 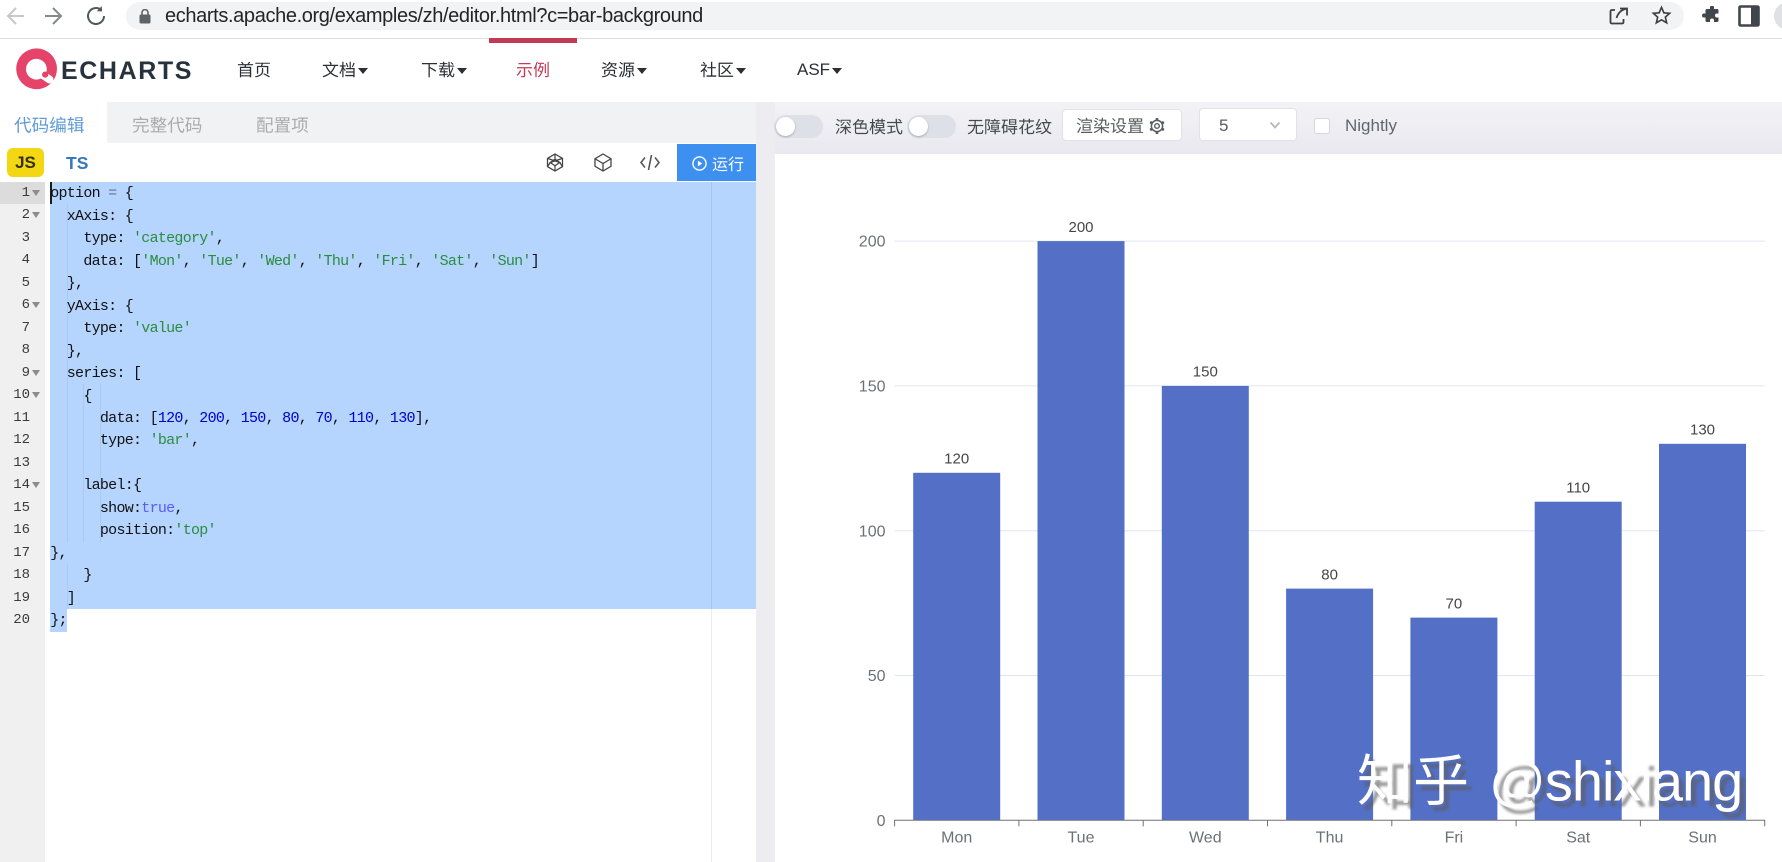 What do you see at coordinates (877, 676) in the screenshot?
I see `svg-text: 50` at bounding box center [877, 676].